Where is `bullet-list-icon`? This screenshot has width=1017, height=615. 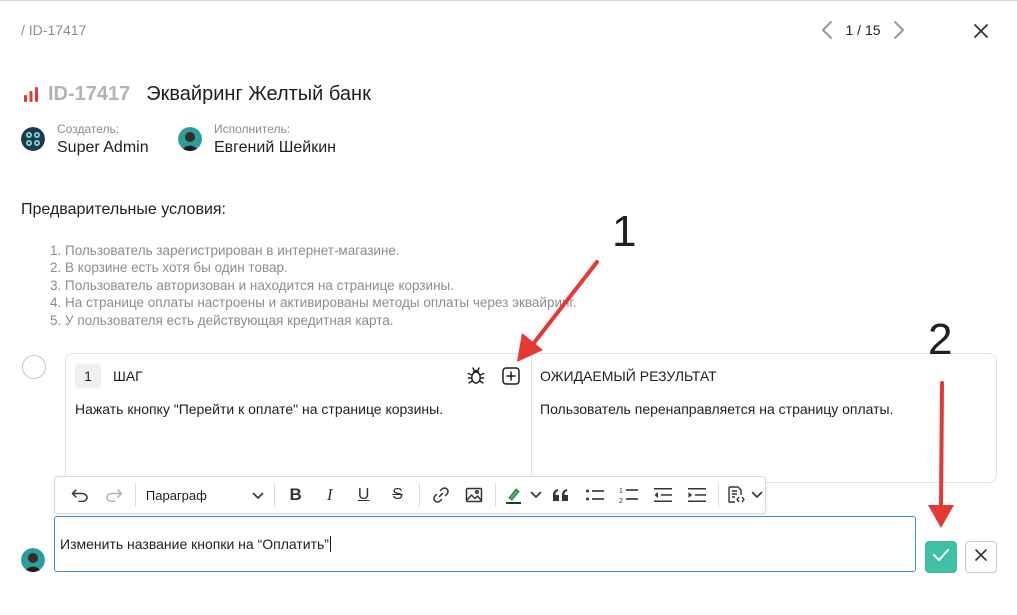 bullet-list-icon is located at coordinates (595, 495).